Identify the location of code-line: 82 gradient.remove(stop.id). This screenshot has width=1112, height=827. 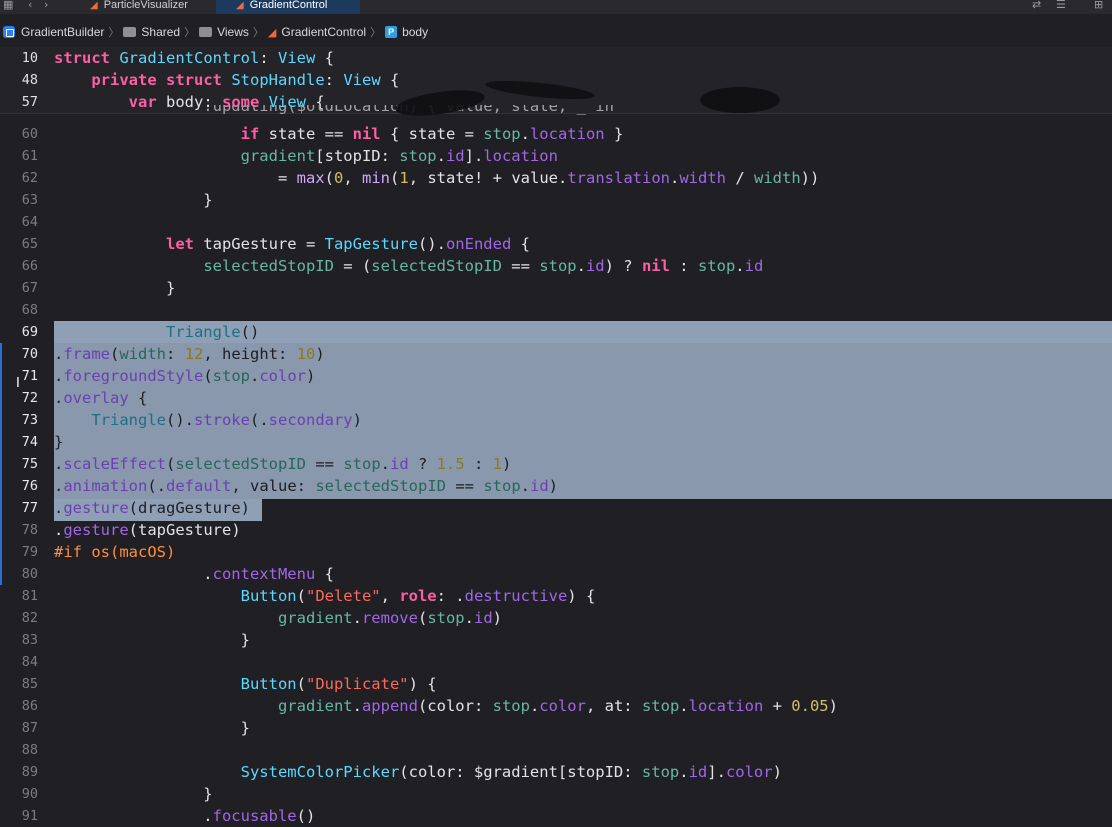
(556, 618).